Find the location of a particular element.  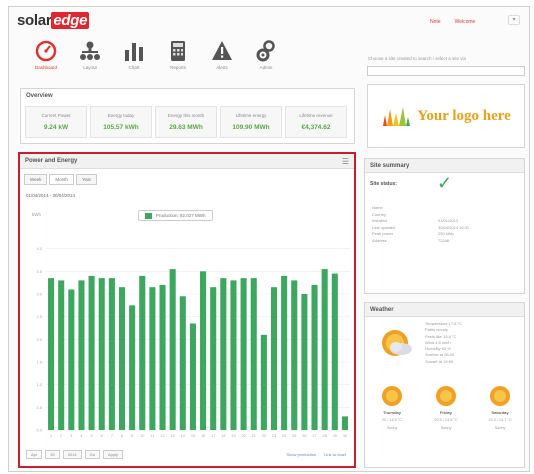

nav-admin: Admin is located at coordinates (266, 55).